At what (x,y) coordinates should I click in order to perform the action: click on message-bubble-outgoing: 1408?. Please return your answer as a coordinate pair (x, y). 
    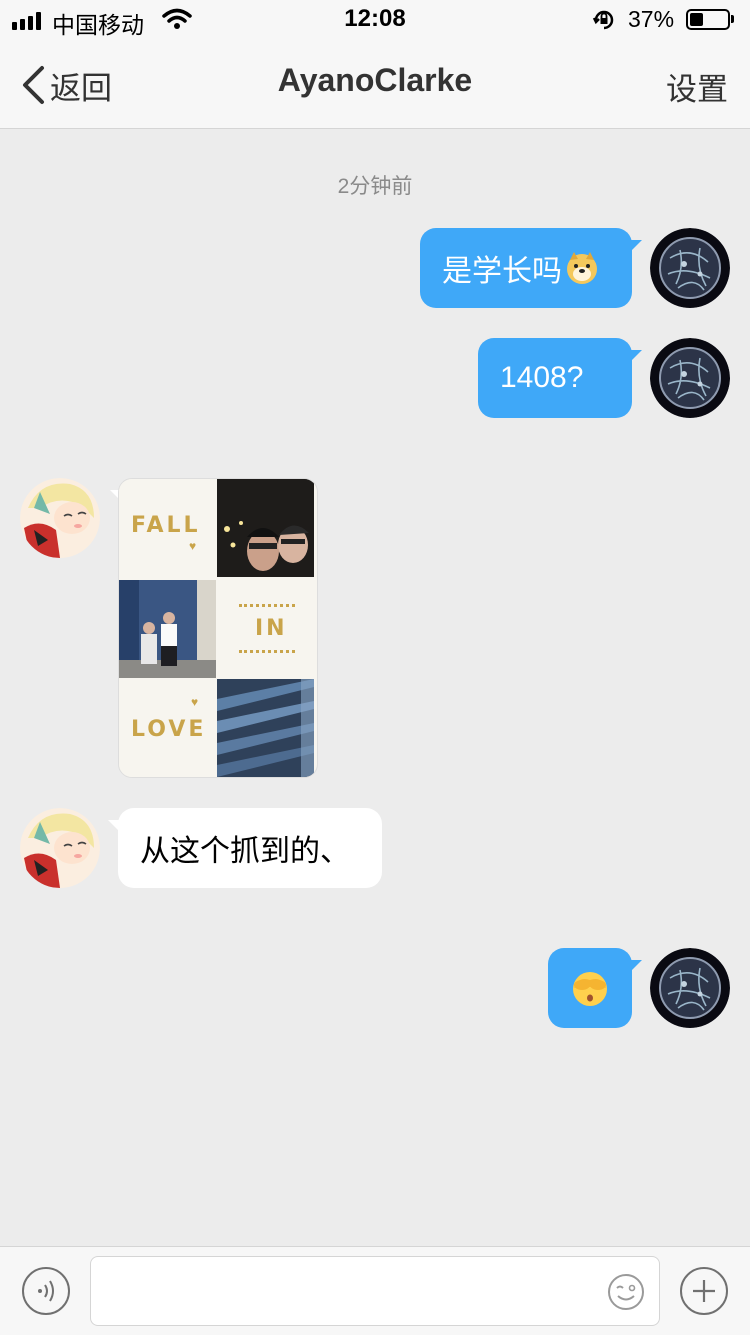
    Looking at the image, I should click on (555, 378).